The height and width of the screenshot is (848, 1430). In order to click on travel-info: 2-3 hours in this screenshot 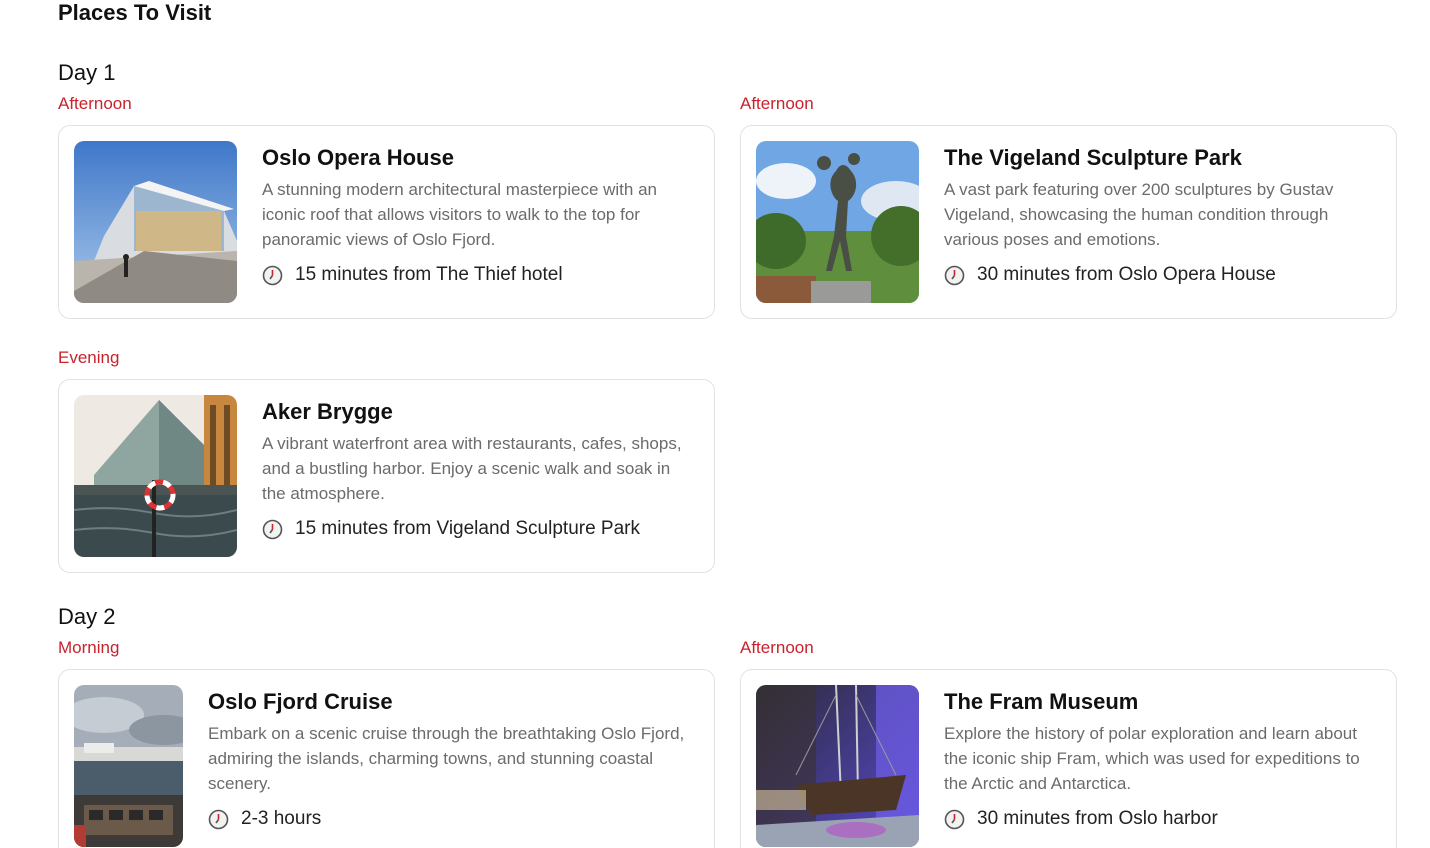, I will do `click(452, 819)`.